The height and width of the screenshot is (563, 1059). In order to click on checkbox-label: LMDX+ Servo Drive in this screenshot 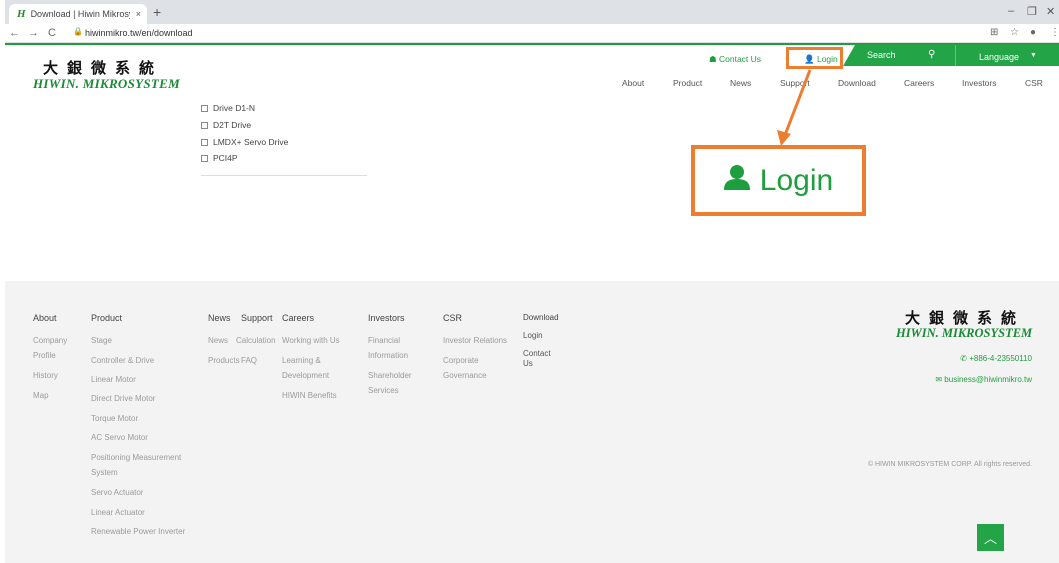, I will do `click(251, 142)`.